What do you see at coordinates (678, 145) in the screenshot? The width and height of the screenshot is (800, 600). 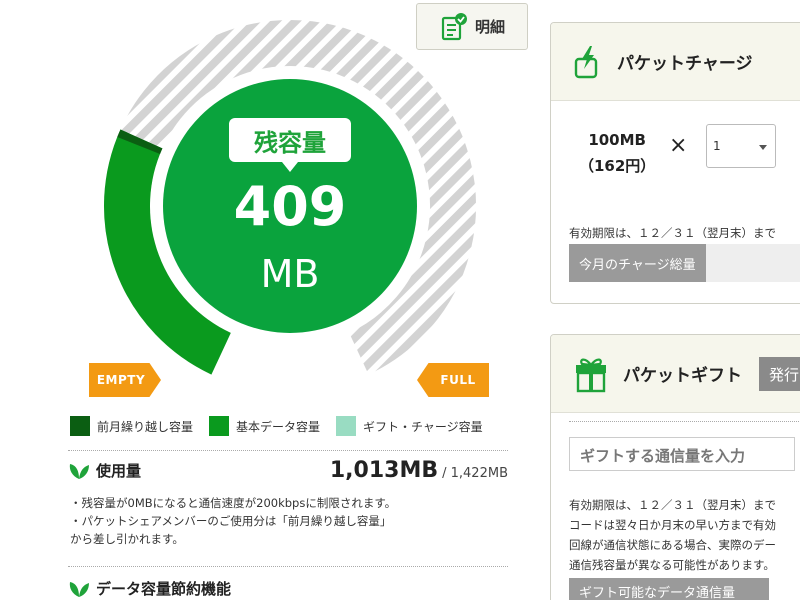 I see `times-symbol: ×` at bounding box center [678, 145].